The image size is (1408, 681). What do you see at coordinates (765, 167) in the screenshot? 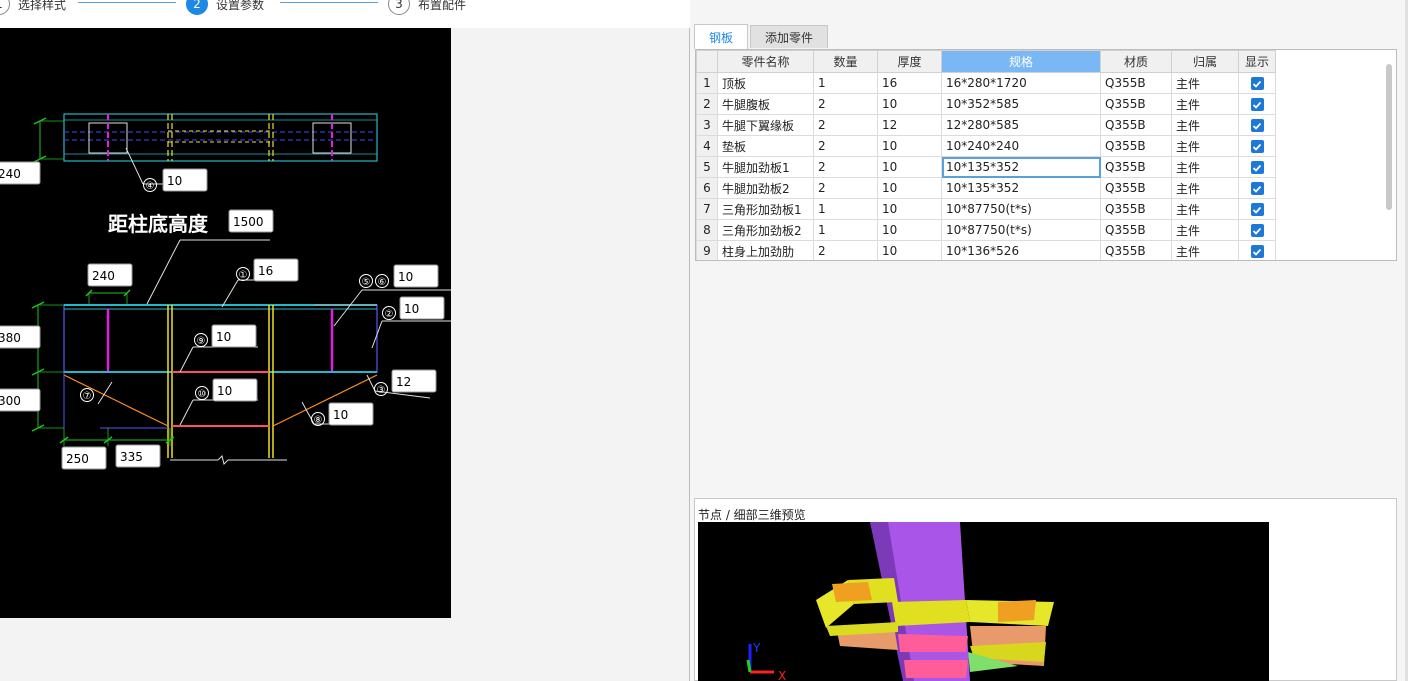
I see `cell-part-name: 牛腿加劲板1` at bounding box center [765, 167].